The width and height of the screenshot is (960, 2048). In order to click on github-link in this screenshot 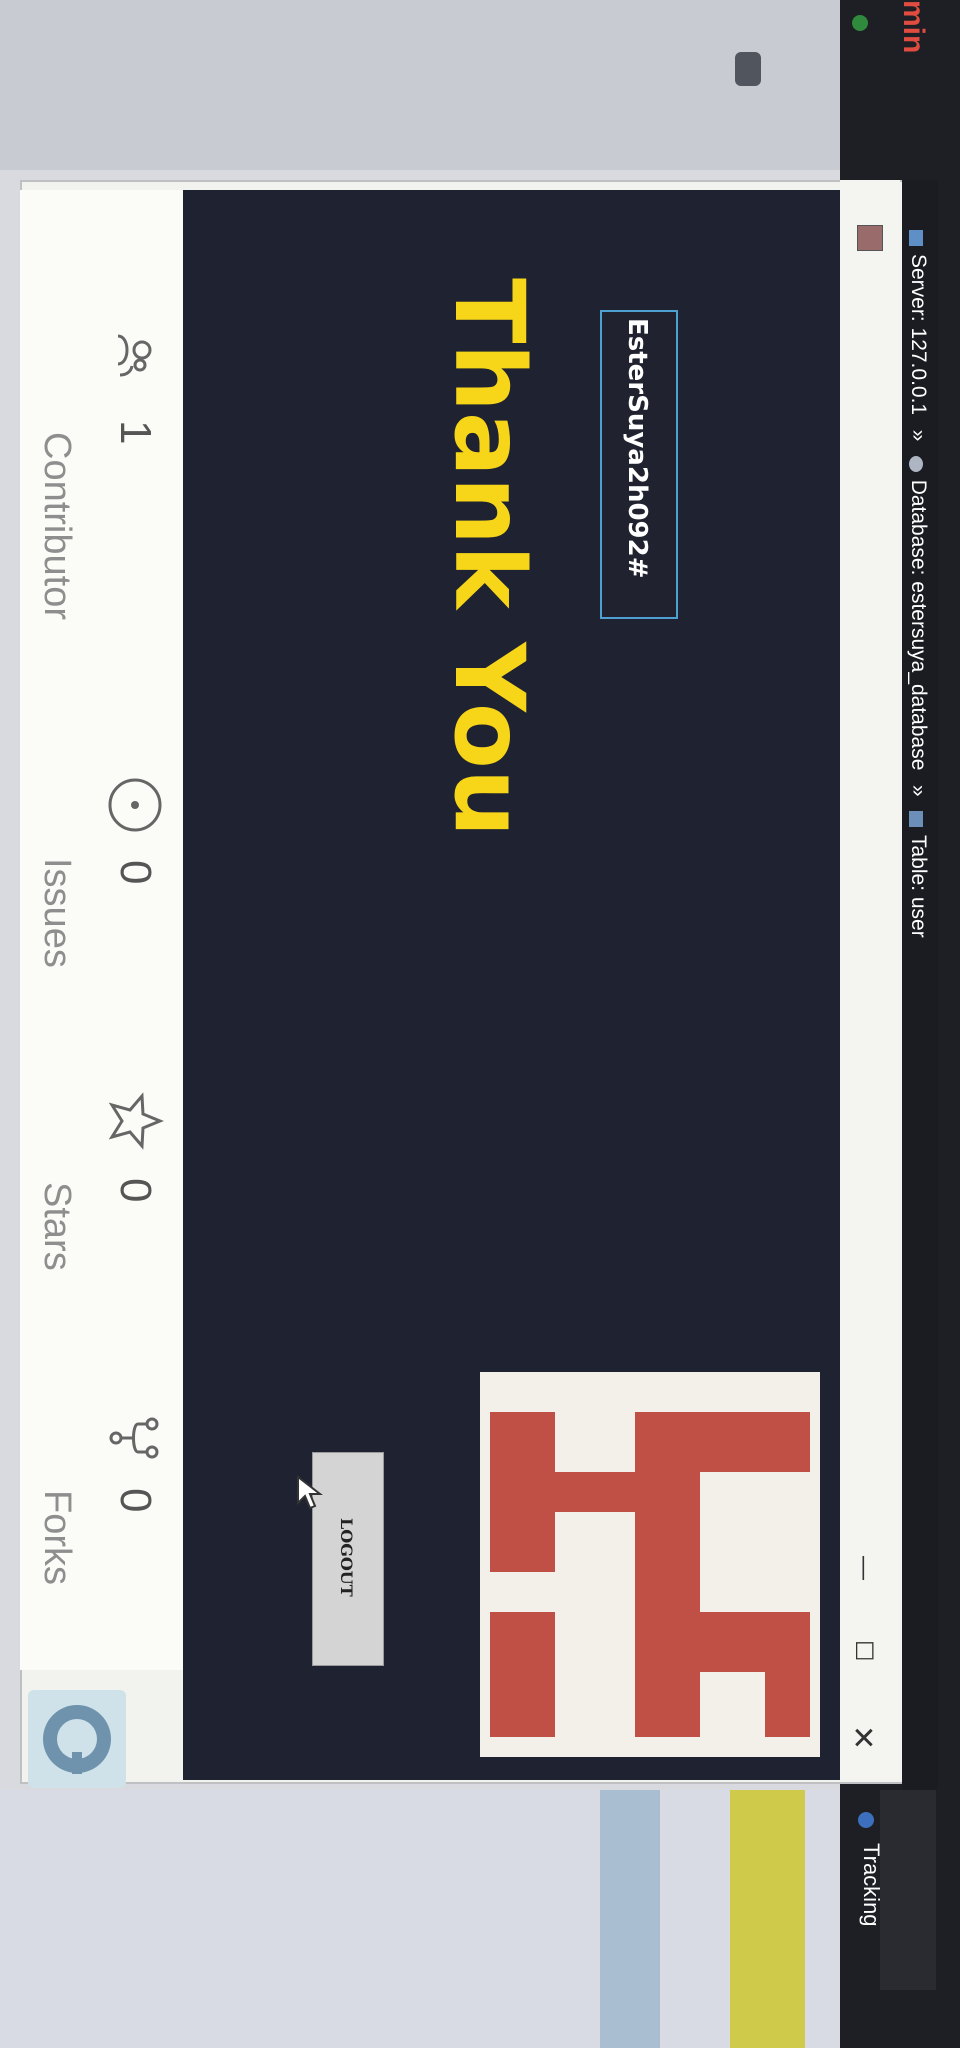, I will do `click(77, 1739)`.